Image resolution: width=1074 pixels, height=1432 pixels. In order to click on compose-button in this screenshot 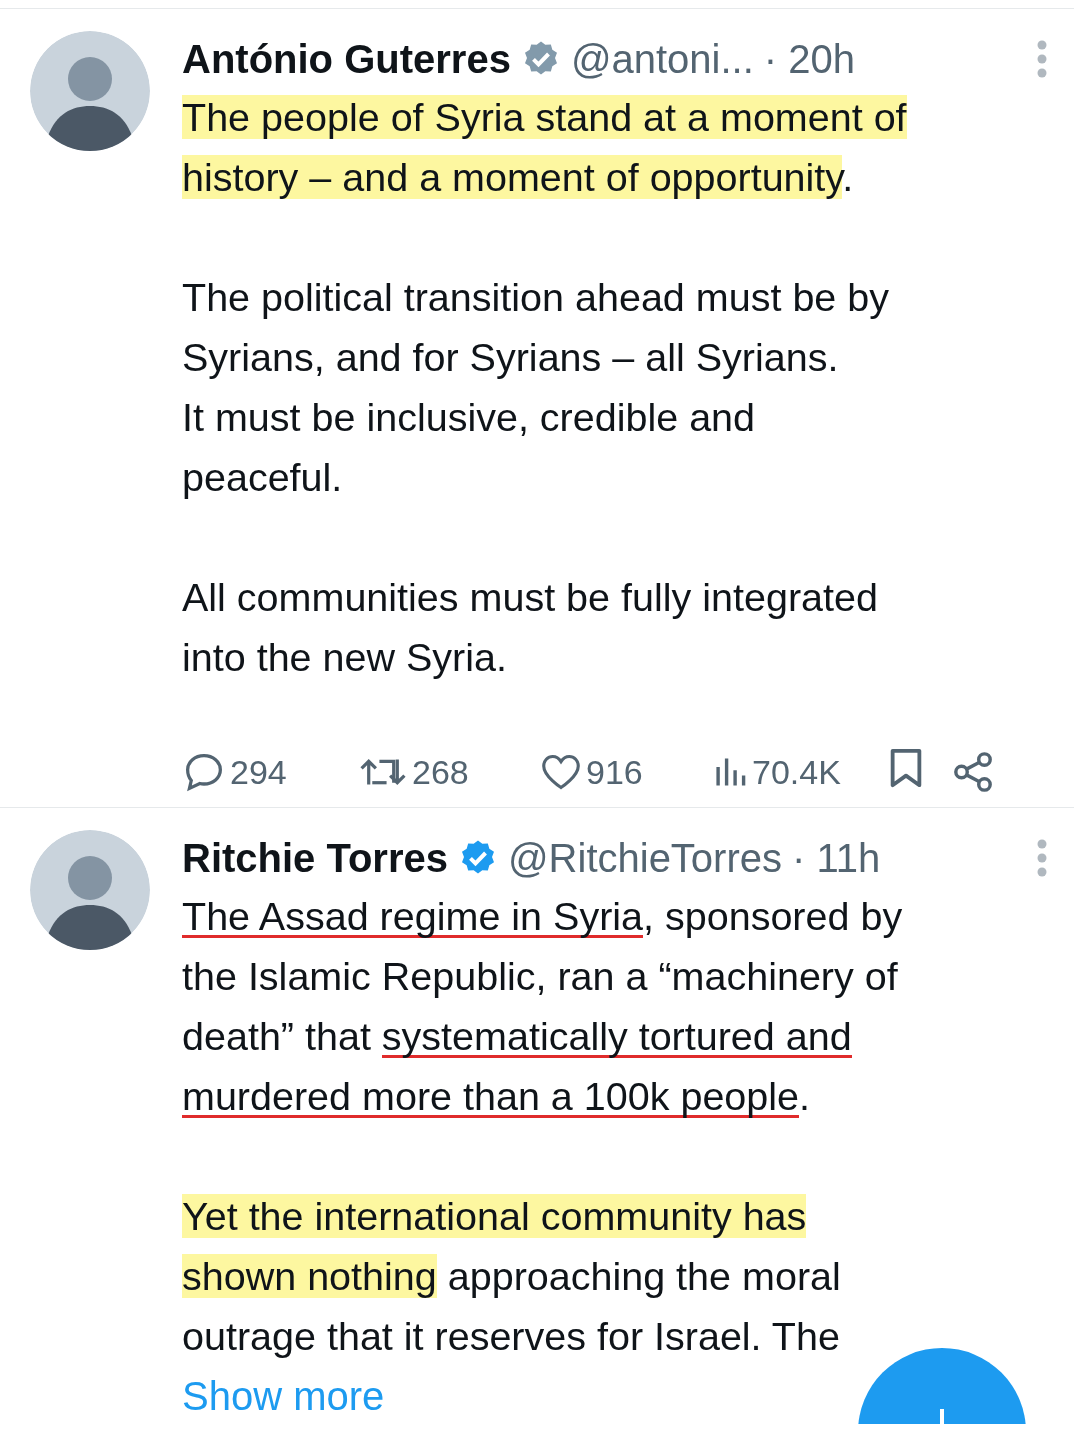, I will do `click(942, 1386)`.